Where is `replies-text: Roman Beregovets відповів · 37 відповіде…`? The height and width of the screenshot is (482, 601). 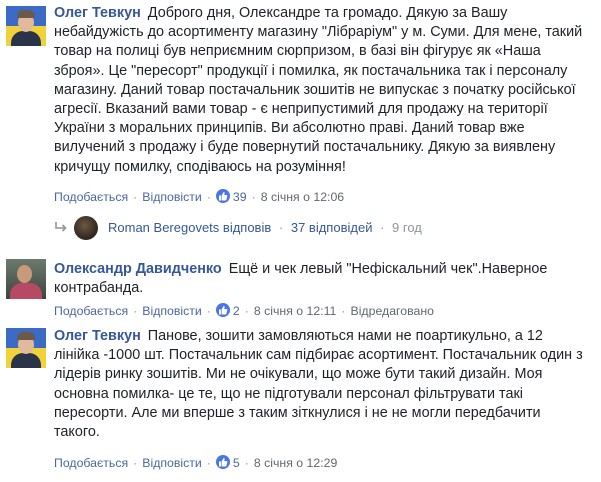
replies-text: Roman Beregovets відповів · 37 відповіде… is located at coordinates (265, 228).